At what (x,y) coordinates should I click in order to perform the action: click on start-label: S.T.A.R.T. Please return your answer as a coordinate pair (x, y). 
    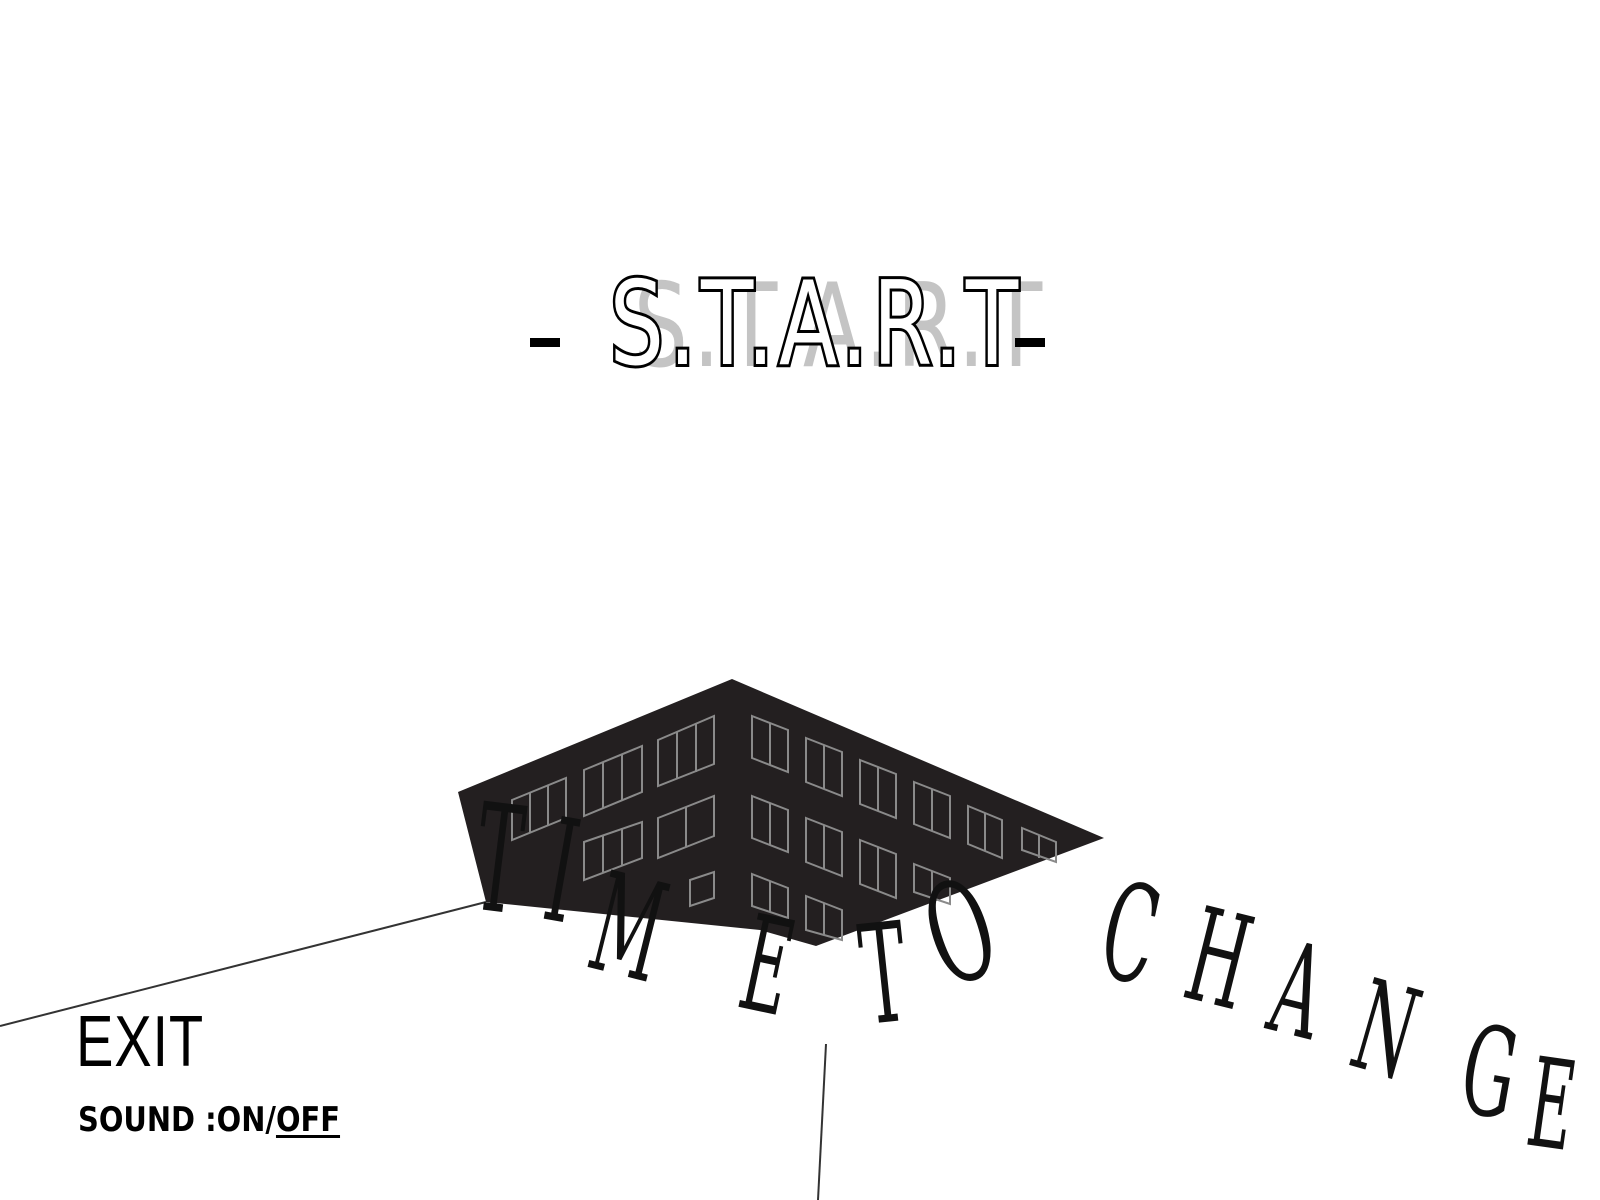
    Looking at the image, I should click on (815, 324).